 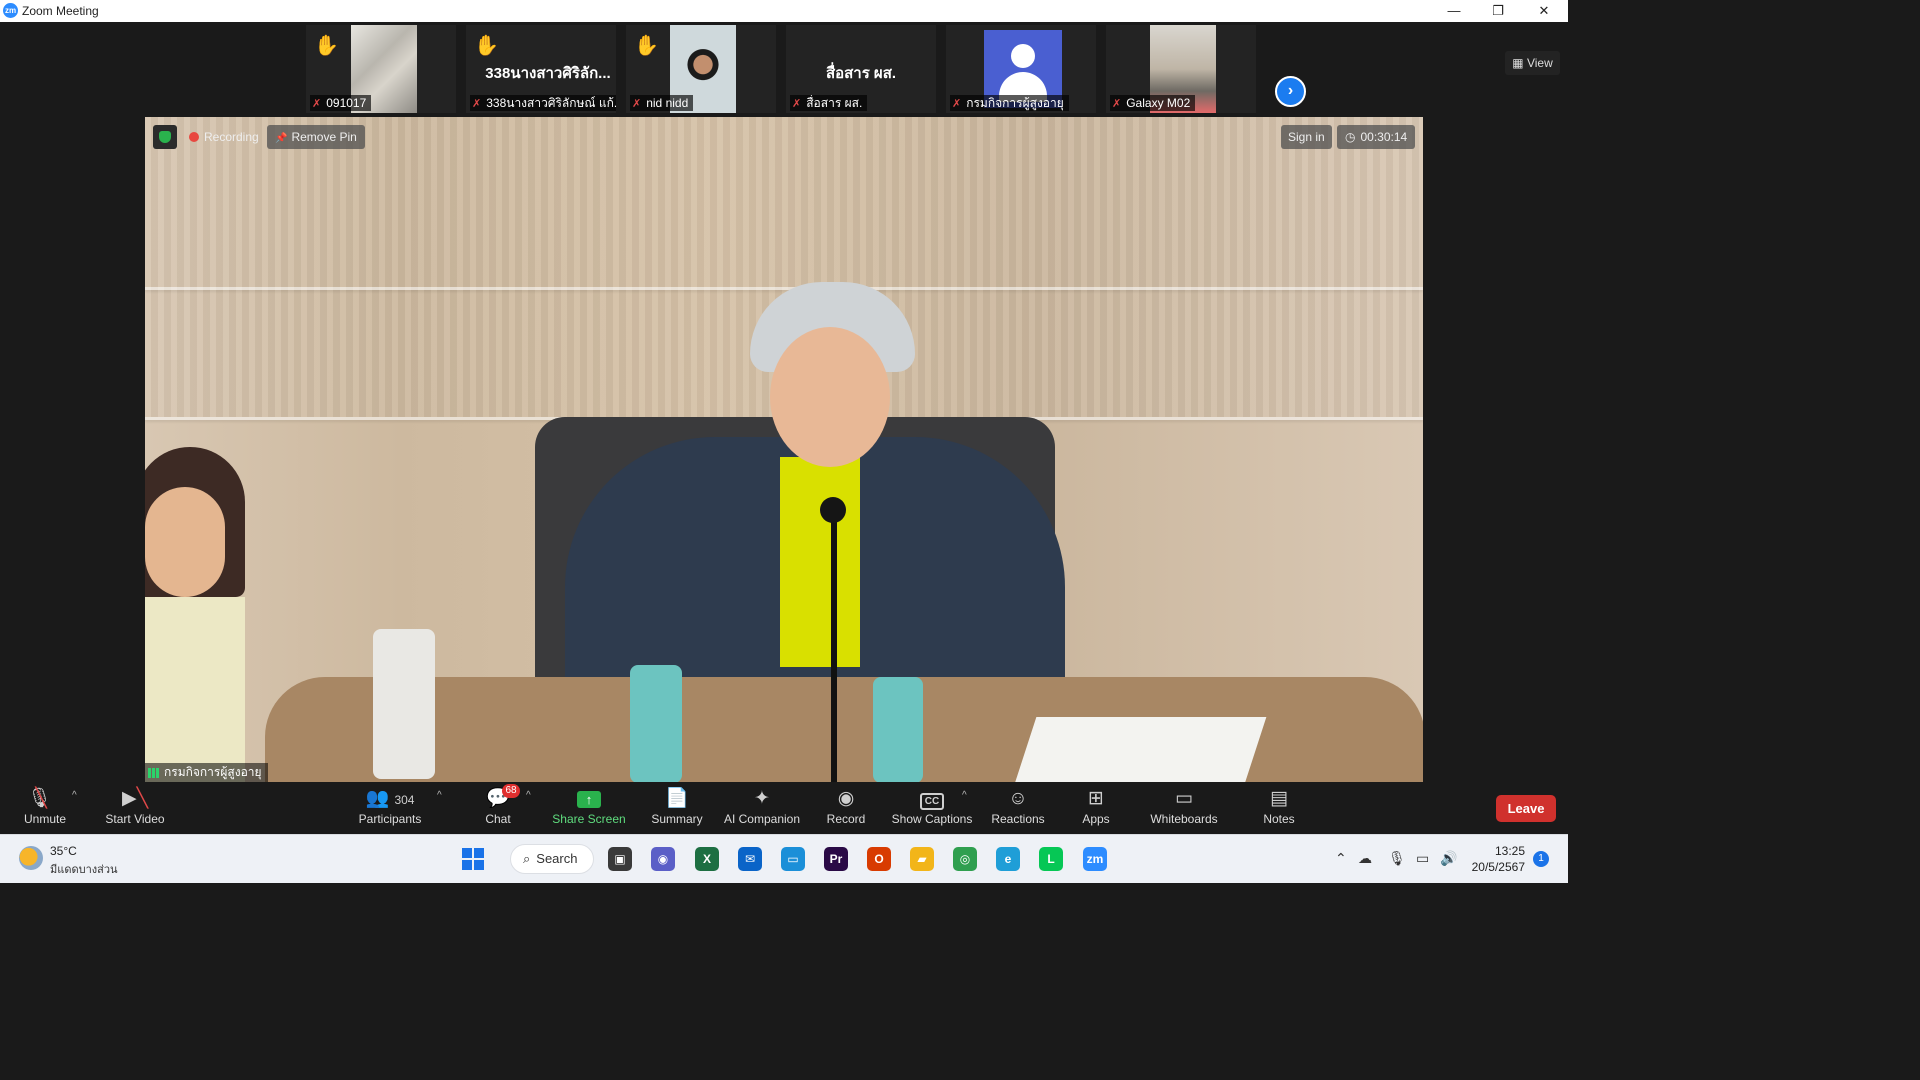 I want to click on audio-options-caret: ^, so click(x=74, y=795).